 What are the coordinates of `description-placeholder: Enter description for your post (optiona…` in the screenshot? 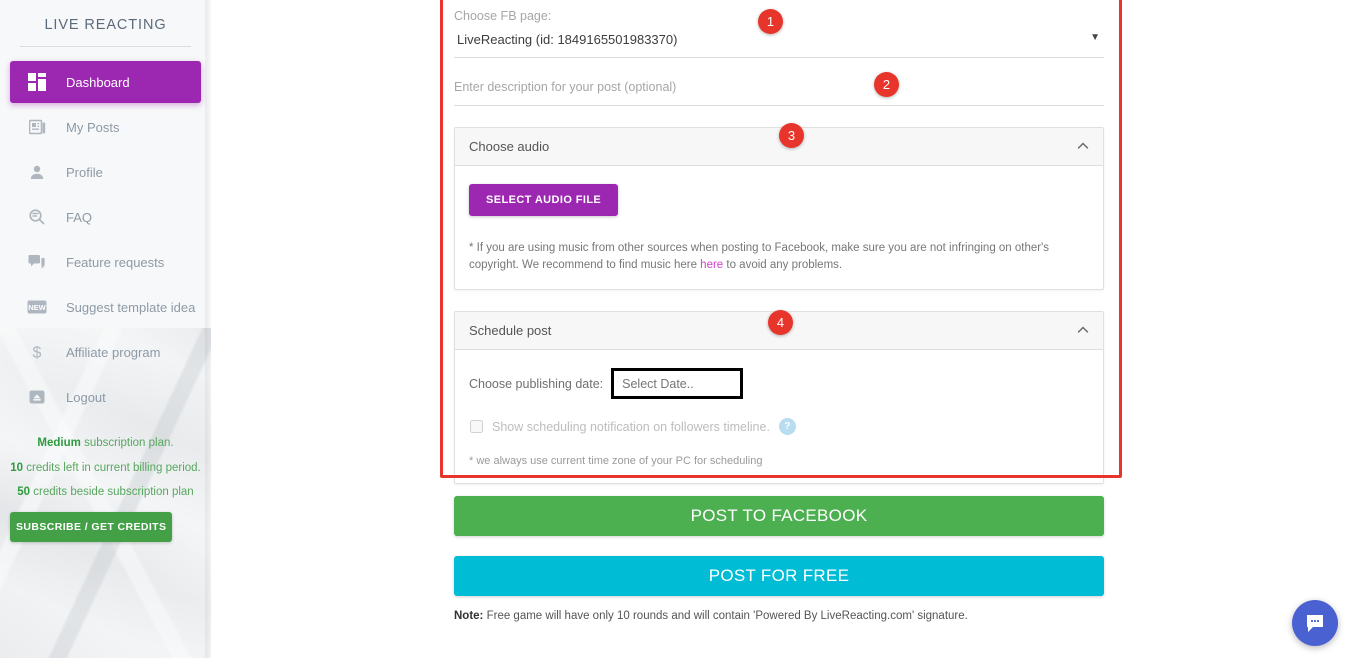 It's located at (565, 87).